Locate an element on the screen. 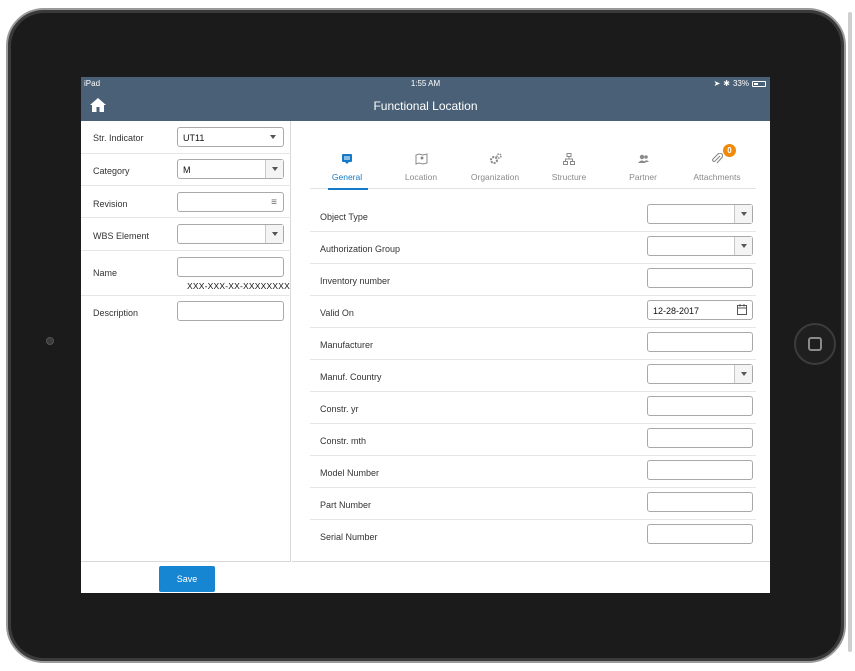 The width and height of the screenshot is (855, 671). str-indicator-value: UT11 is located at coordinates (194, 138).